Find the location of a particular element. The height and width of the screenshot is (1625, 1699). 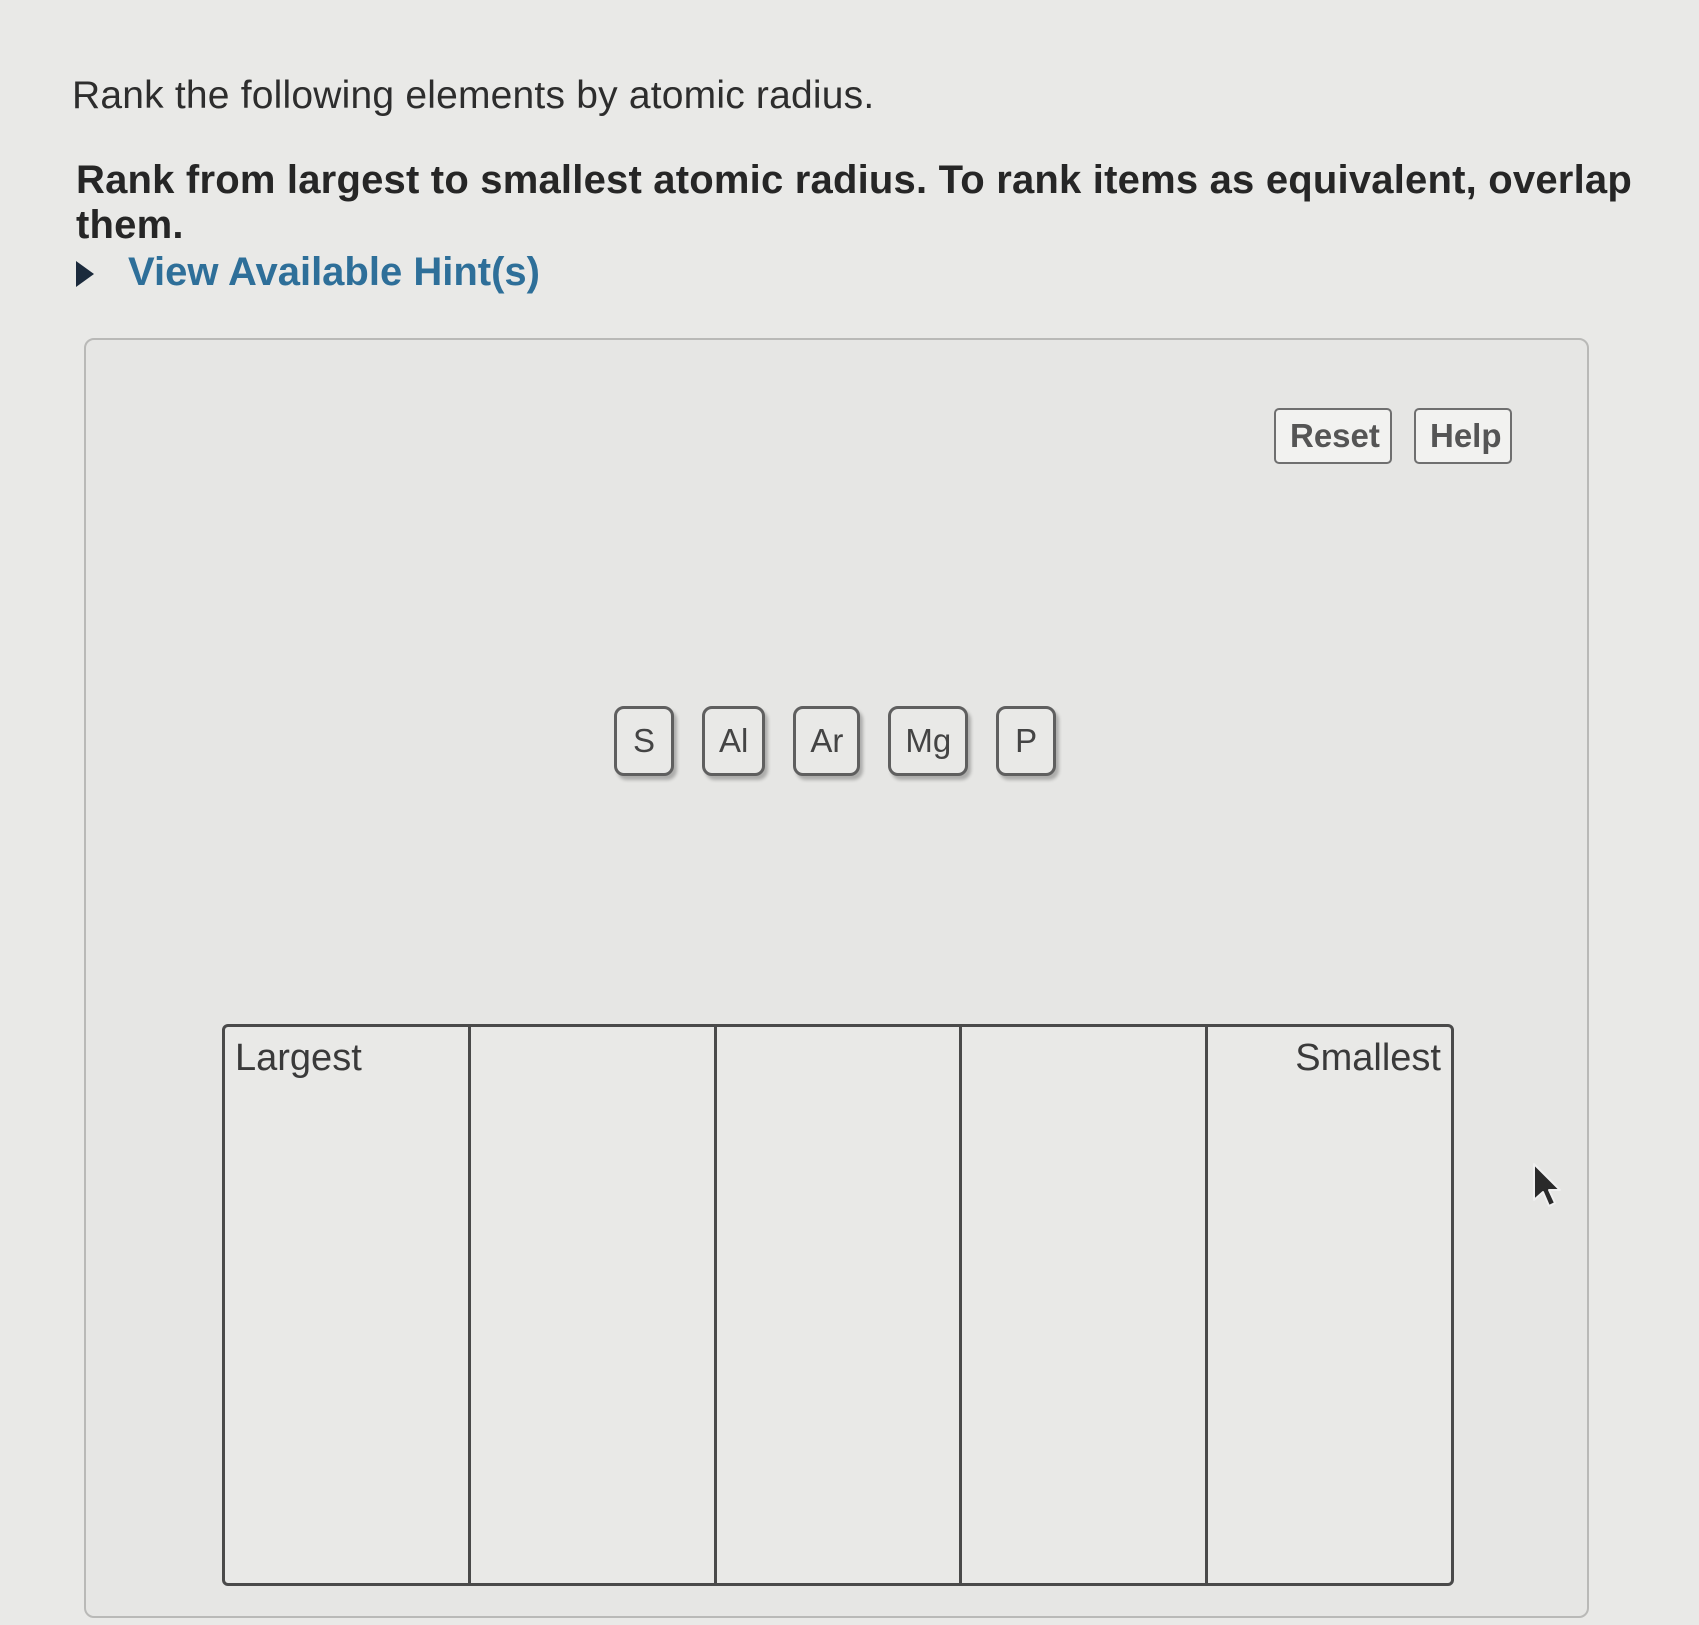

view-hints-toggle: View Available Hint(s) is located at coordinates (308, 272).